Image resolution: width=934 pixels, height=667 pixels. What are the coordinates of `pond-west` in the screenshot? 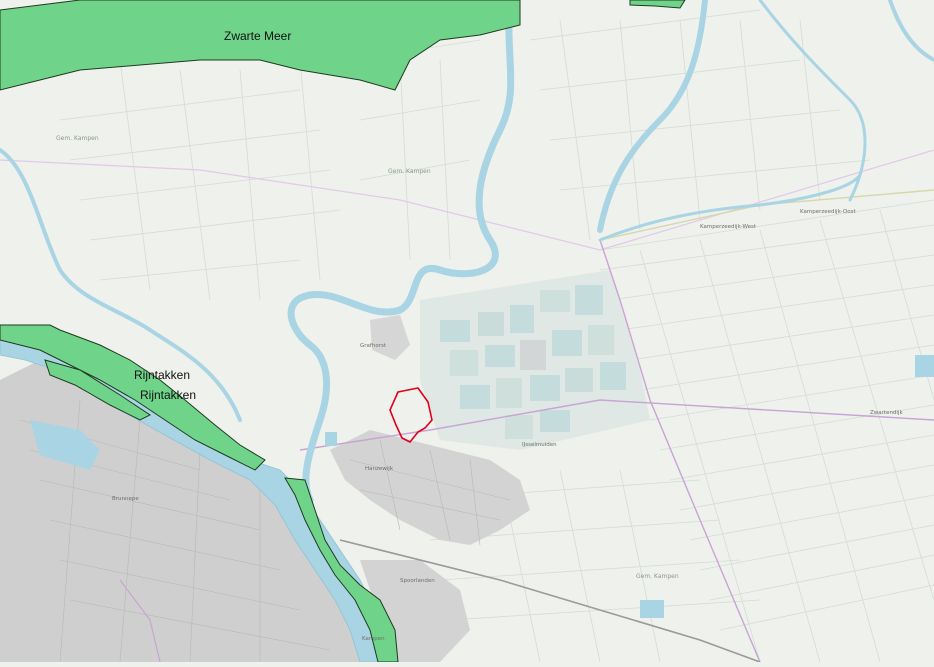 It's located at (331, 439).